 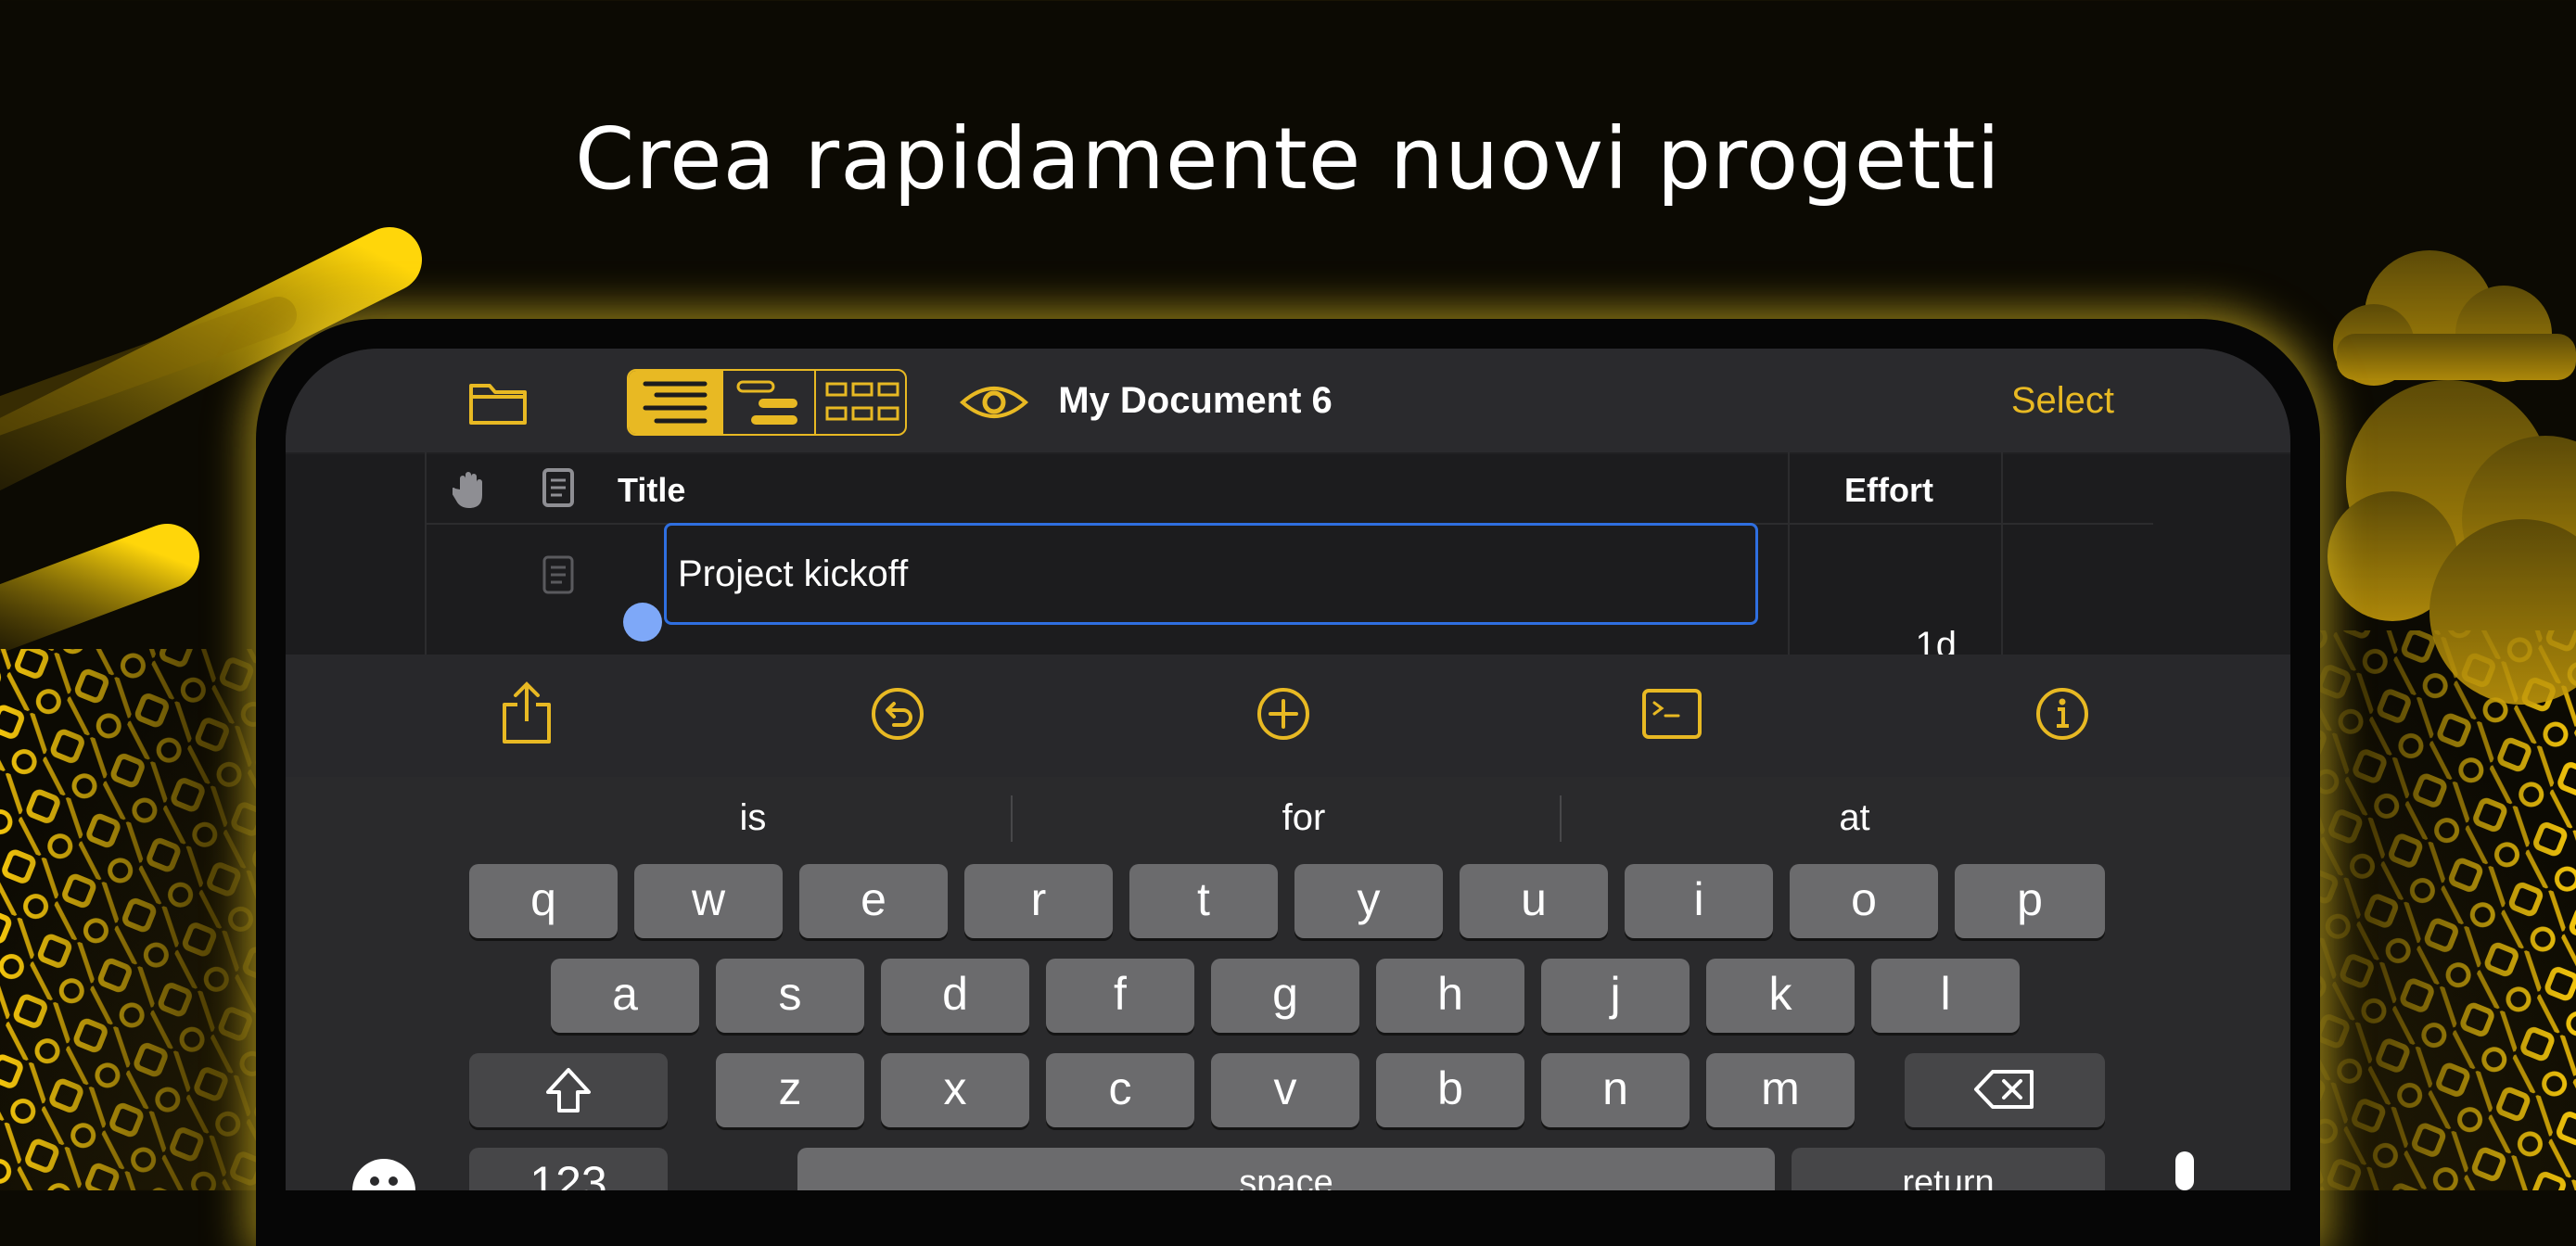 What do you see at coordinates (1196, 400) in the screenshot?
I see `document-title: My Document 6` at bounding box center [1196, 400].